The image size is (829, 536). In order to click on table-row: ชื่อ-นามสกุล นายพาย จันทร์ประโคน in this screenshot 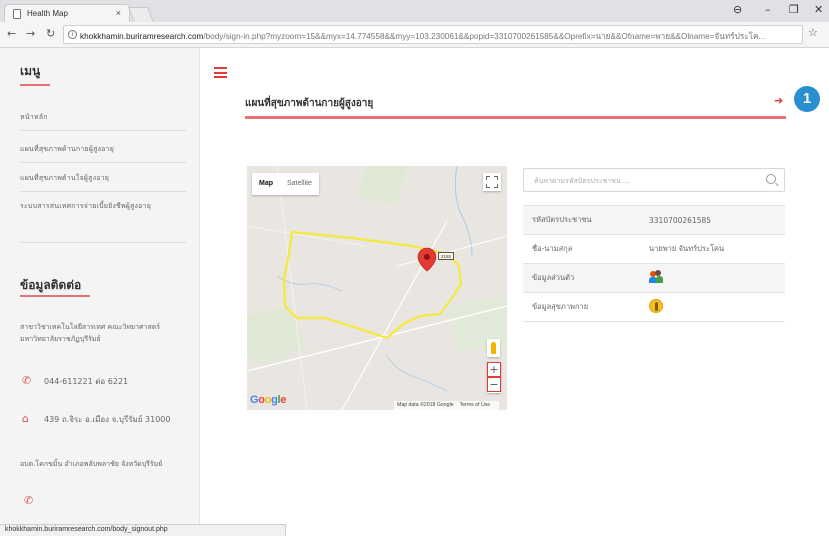, I will do `click(654, 249)`.